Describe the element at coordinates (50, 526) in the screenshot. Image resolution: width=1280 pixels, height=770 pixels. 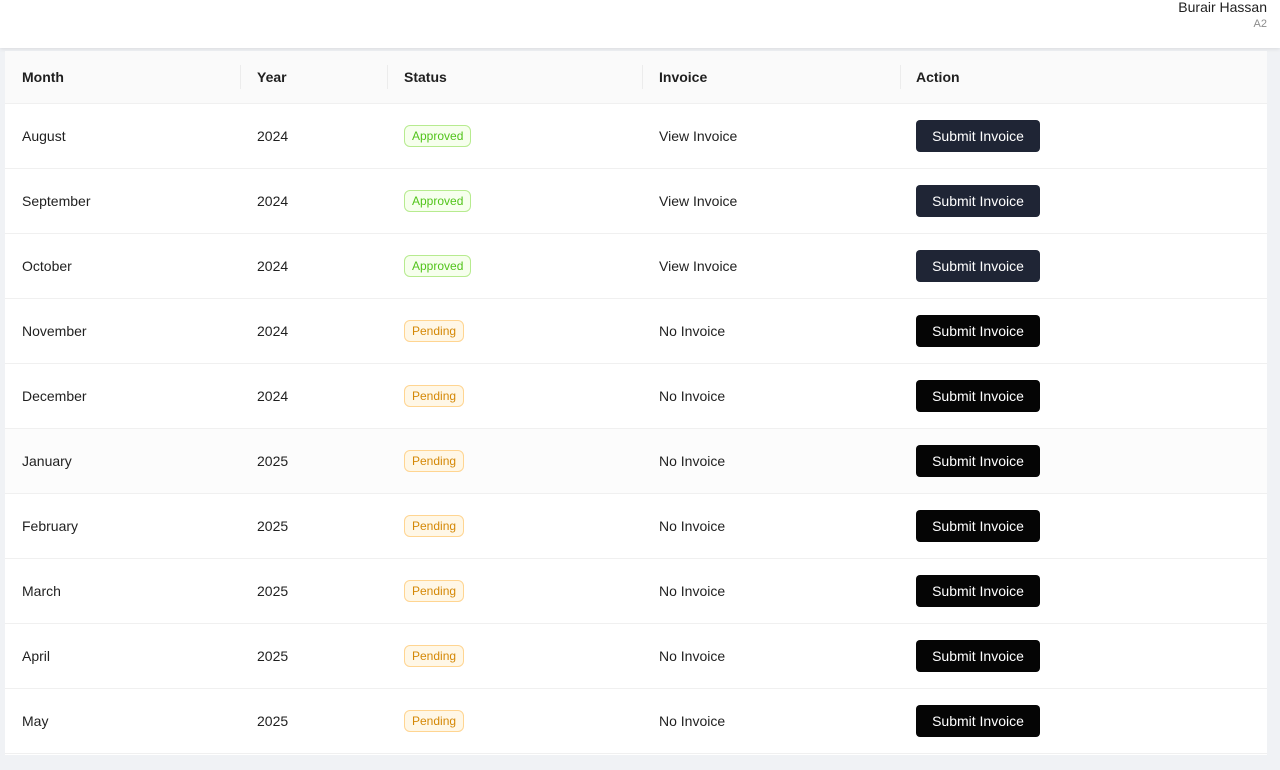
I see `cell-month: February` at that location.